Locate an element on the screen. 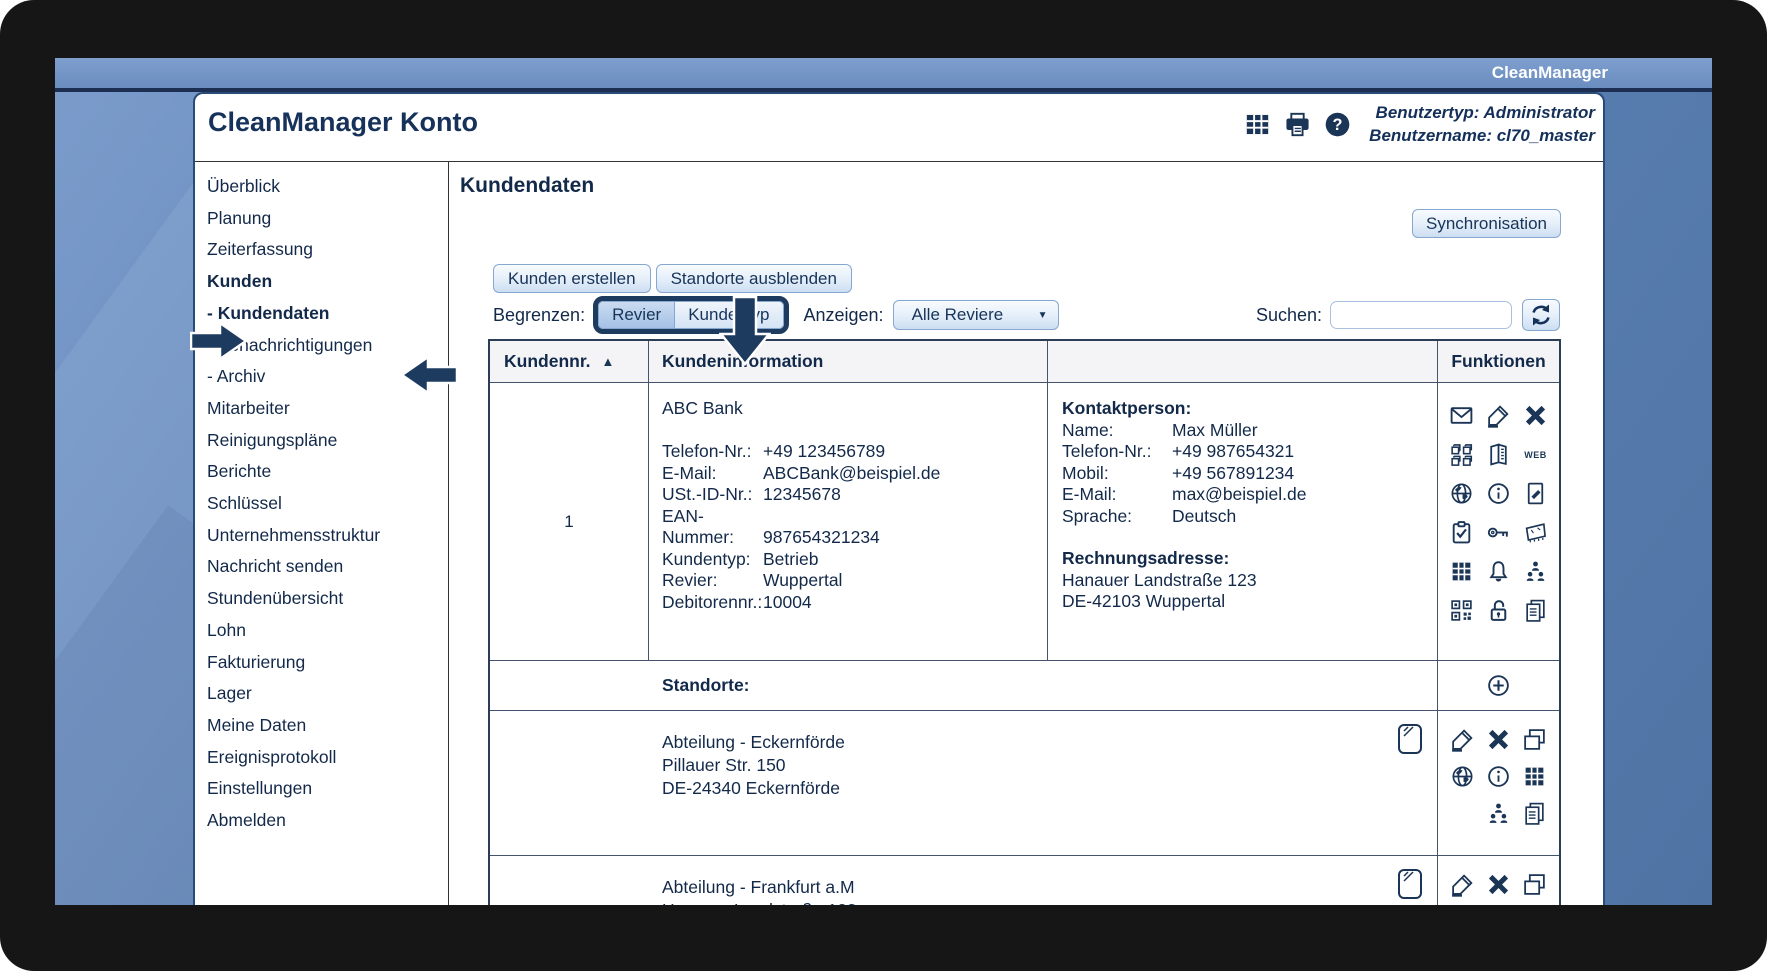 This screenshot has width=1767, height=971. column-header-kundennr: Kundennr. ▲ is located at coordinates (569, 362).